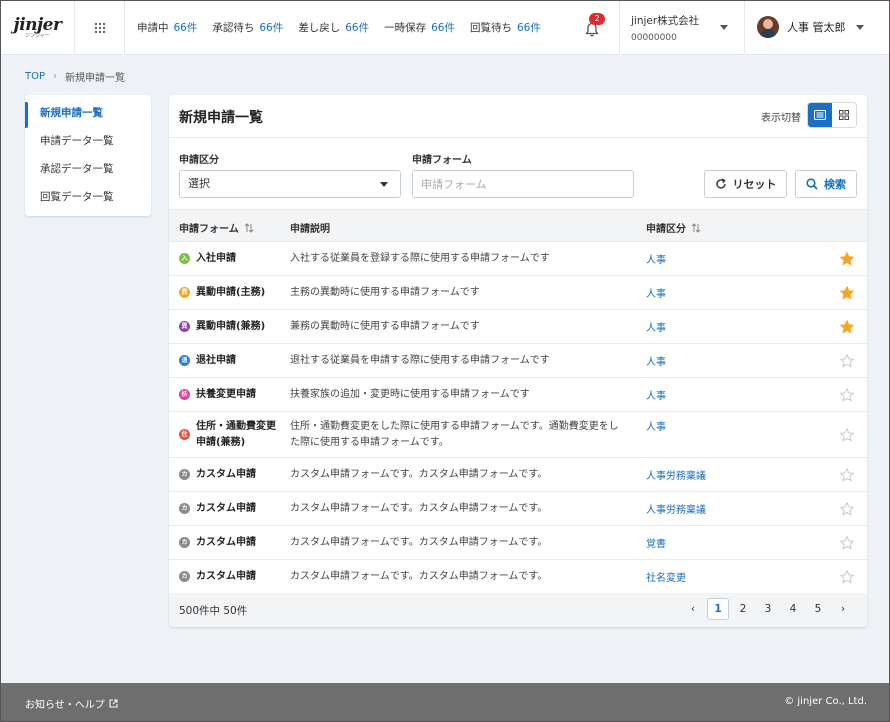 The height and width of the screenshot is (722, 890). I want to click on page-button-5: 5, so click(818, 609).